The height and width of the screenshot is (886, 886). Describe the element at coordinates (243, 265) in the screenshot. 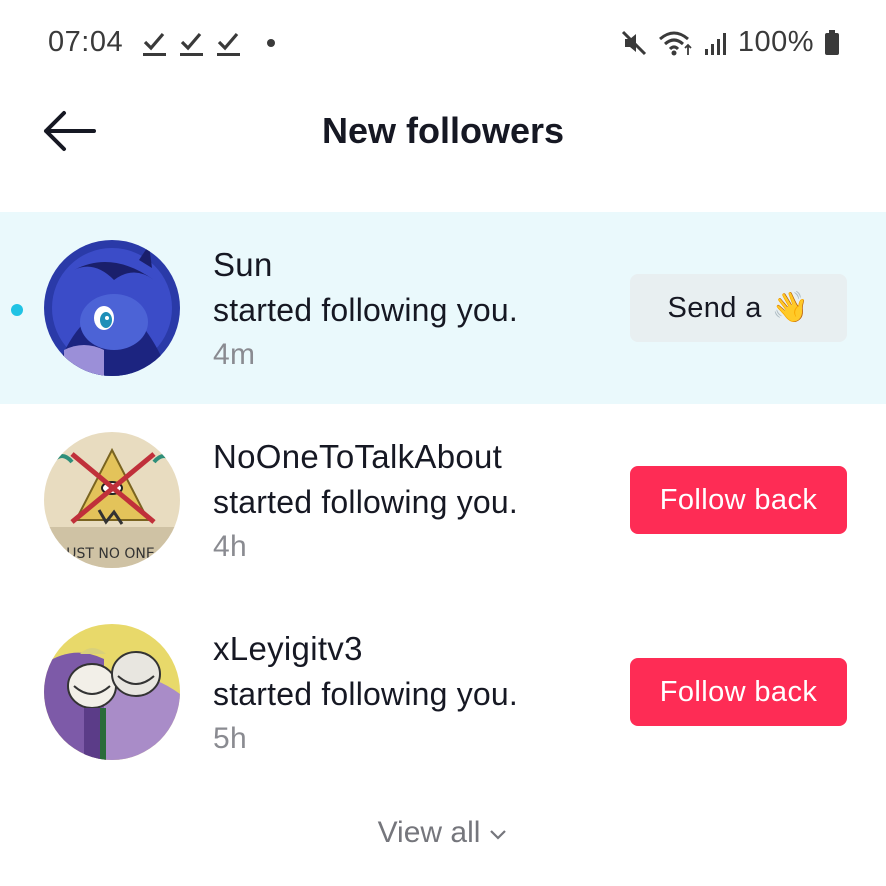

I see `follower-name: Sun` at that location.